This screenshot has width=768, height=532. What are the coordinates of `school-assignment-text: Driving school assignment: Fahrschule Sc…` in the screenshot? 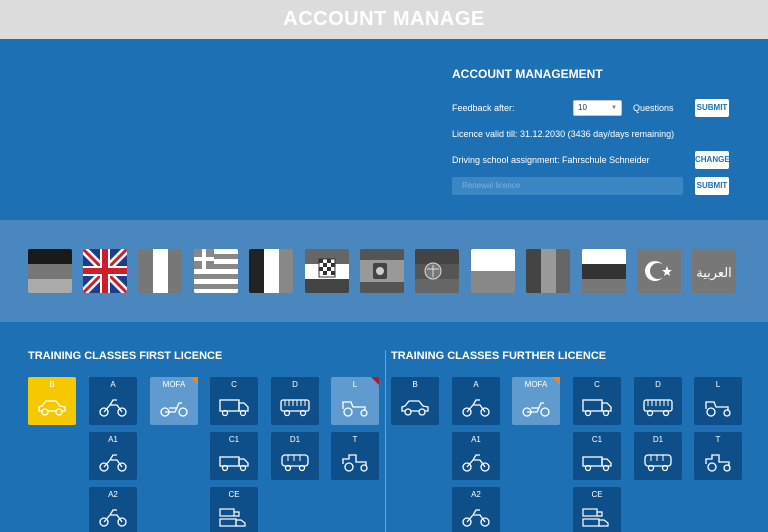 It's located at (551, 160).